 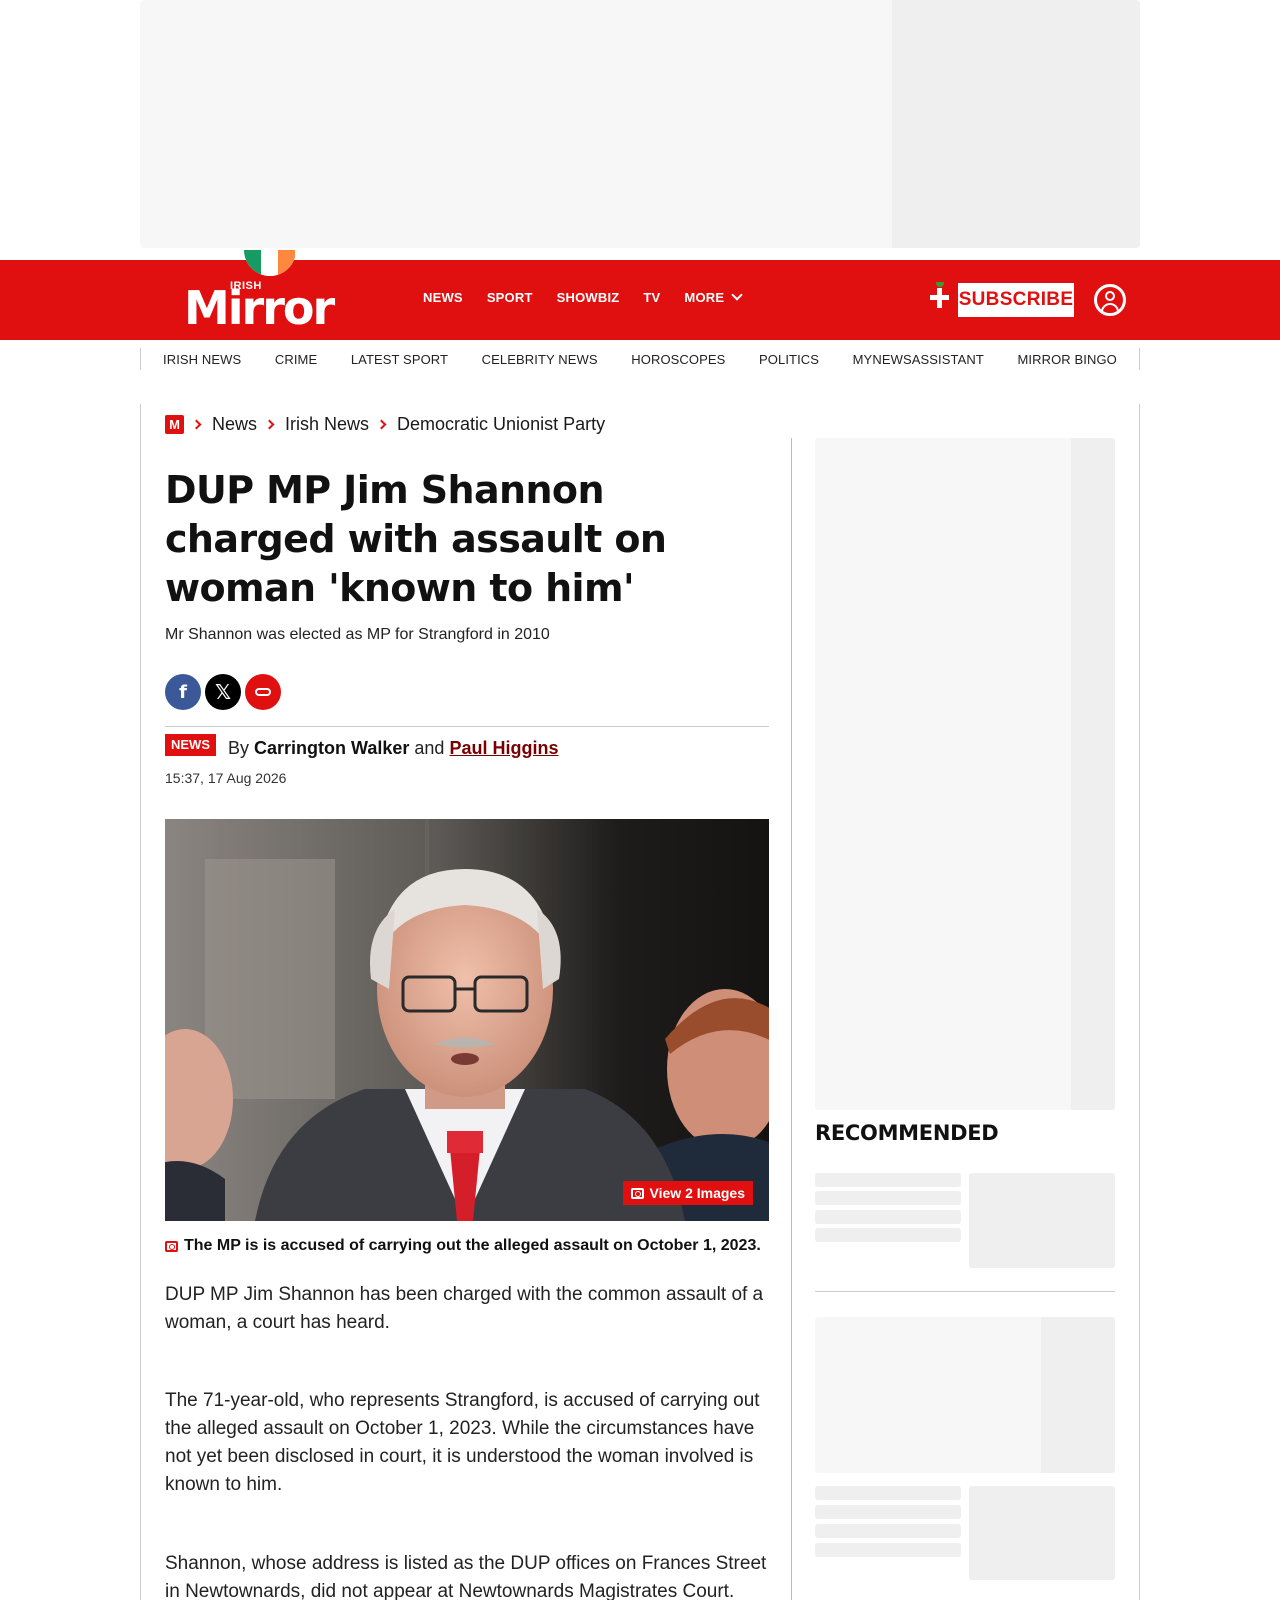 I want to click on nav-more-label: MORE, so click(x=704, y=297).